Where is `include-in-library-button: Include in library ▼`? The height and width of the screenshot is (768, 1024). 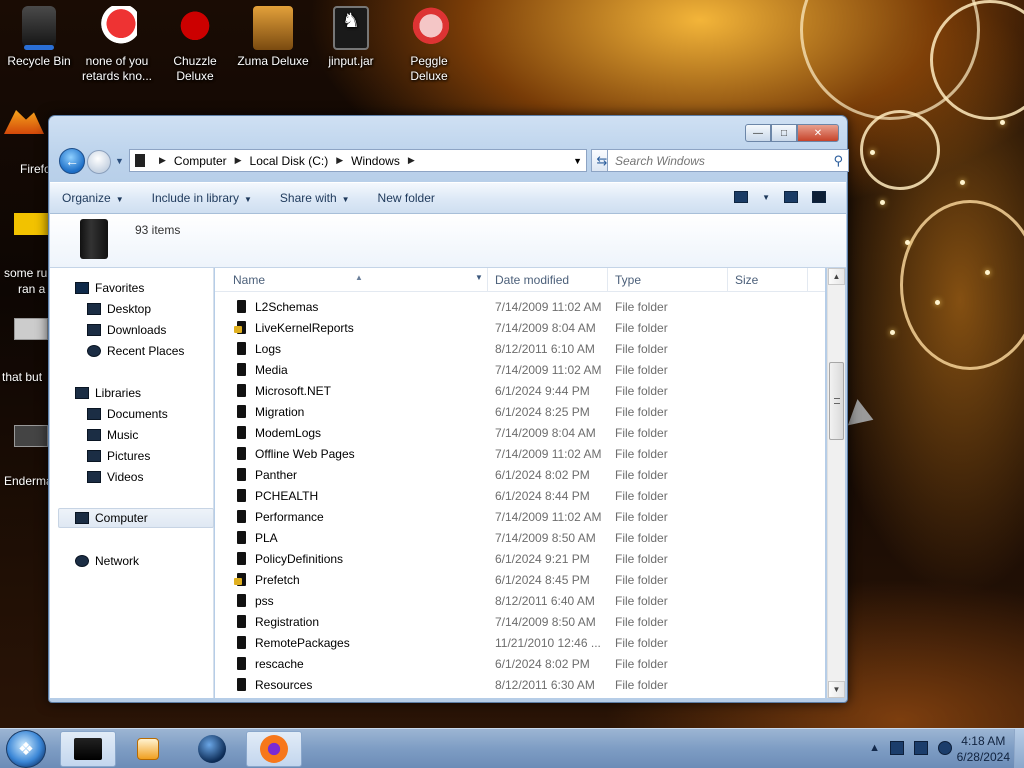
include-in-library-button: Include in library ▼ is located at coordinates (202, 198).